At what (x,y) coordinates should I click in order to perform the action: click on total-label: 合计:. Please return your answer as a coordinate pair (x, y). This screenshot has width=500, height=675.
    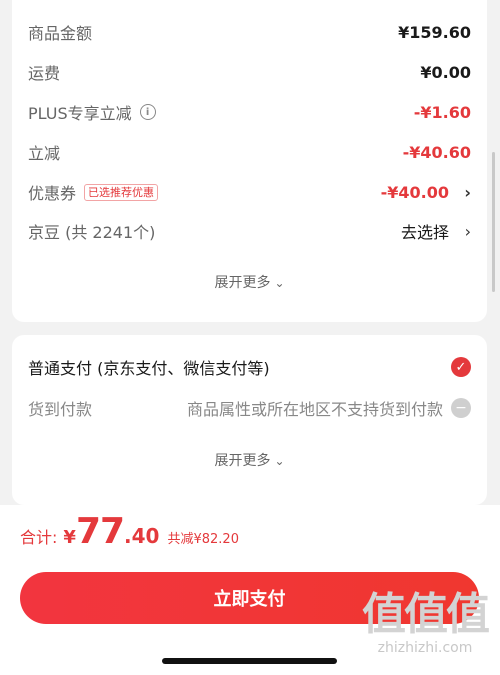
    Looking at the image, I should click on (39, 537).